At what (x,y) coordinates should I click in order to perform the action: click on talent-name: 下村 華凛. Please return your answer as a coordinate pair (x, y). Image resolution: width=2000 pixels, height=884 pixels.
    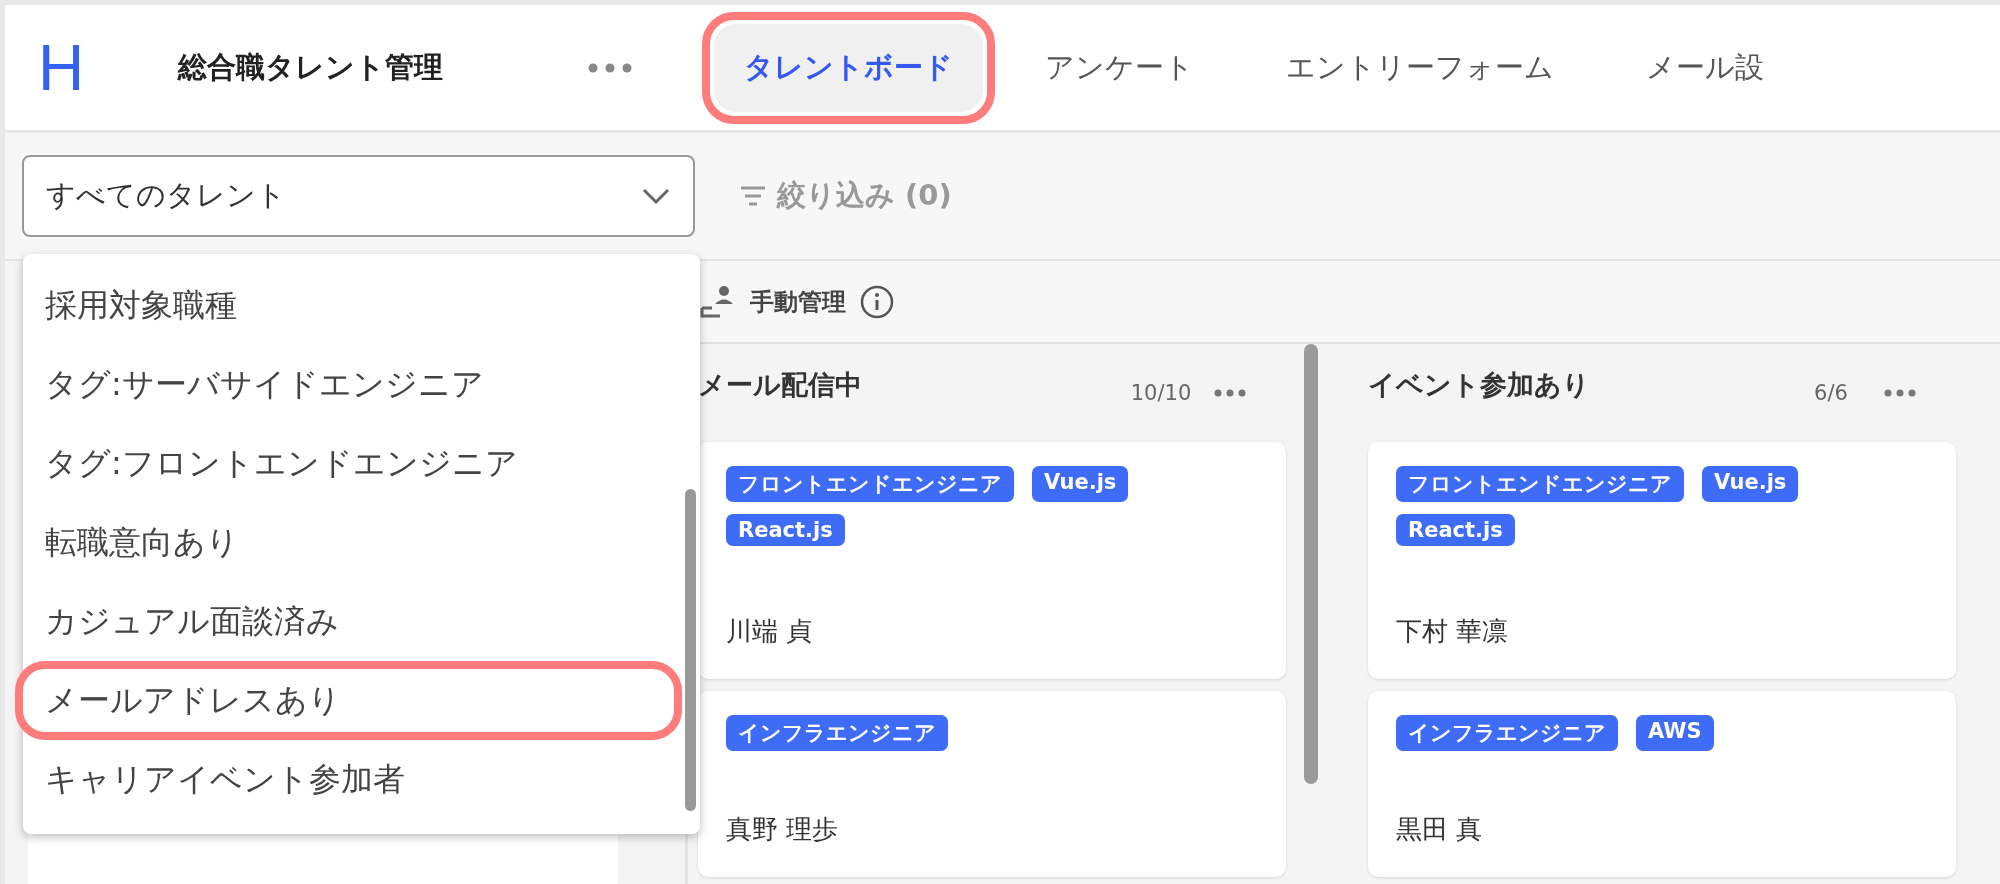
    Looking at the image, I should click on (1453, 631).